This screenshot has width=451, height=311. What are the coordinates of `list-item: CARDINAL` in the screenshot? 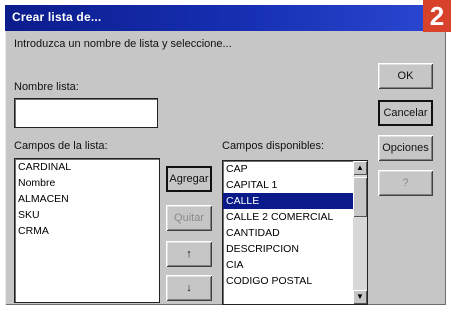 It's located at (87, 167).